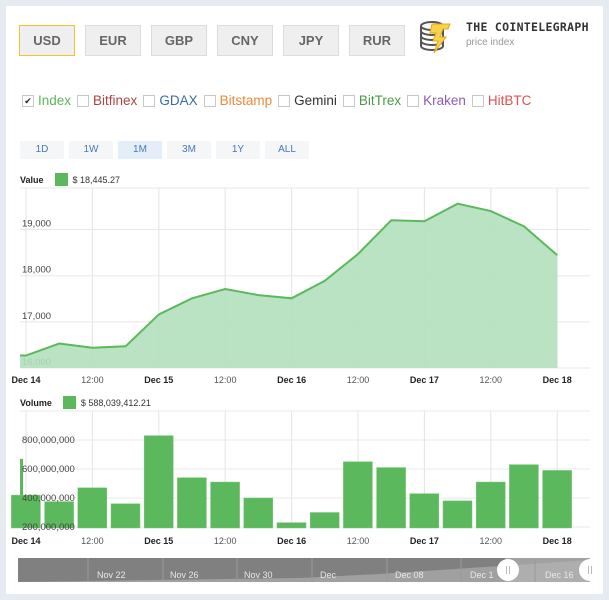 This screenshot has width=609, height=600. What do you see at coordinates (140, 150) in the screenshot?
I see `range-button-1m: 1M` at bounding box center [140, 150].